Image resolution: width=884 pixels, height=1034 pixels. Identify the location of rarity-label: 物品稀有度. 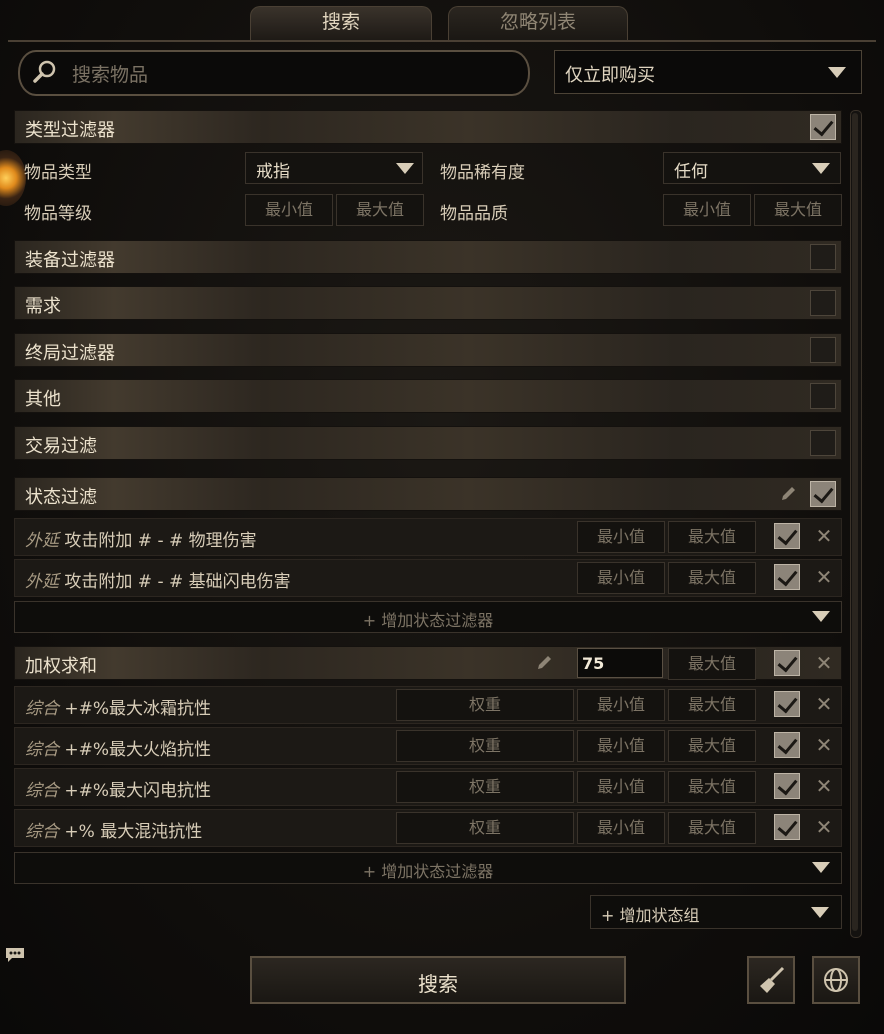
(482, 173).